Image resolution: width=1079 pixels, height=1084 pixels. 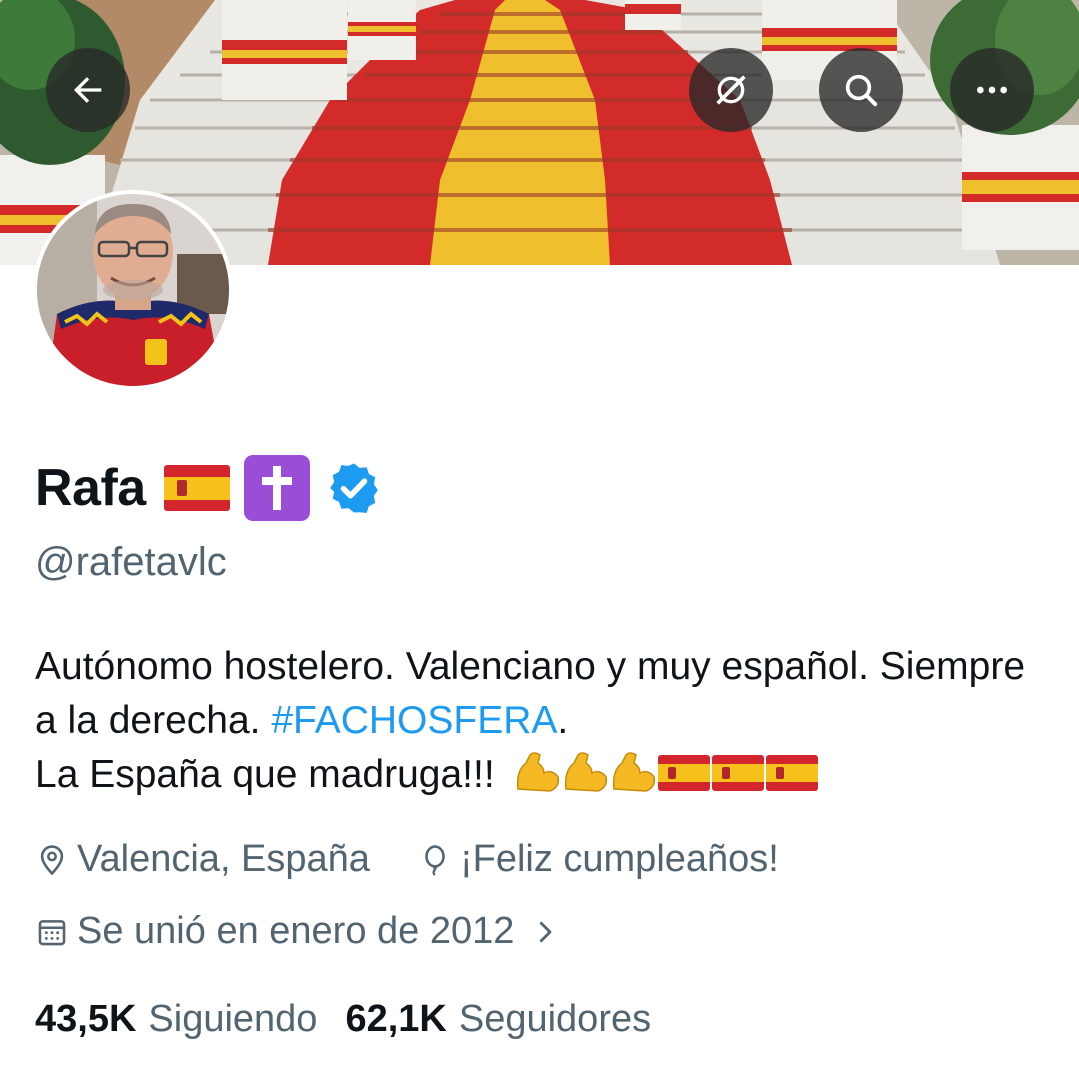 I want to click on bio-line-3: La España que madruga!!!, so click(x=265, y=774).